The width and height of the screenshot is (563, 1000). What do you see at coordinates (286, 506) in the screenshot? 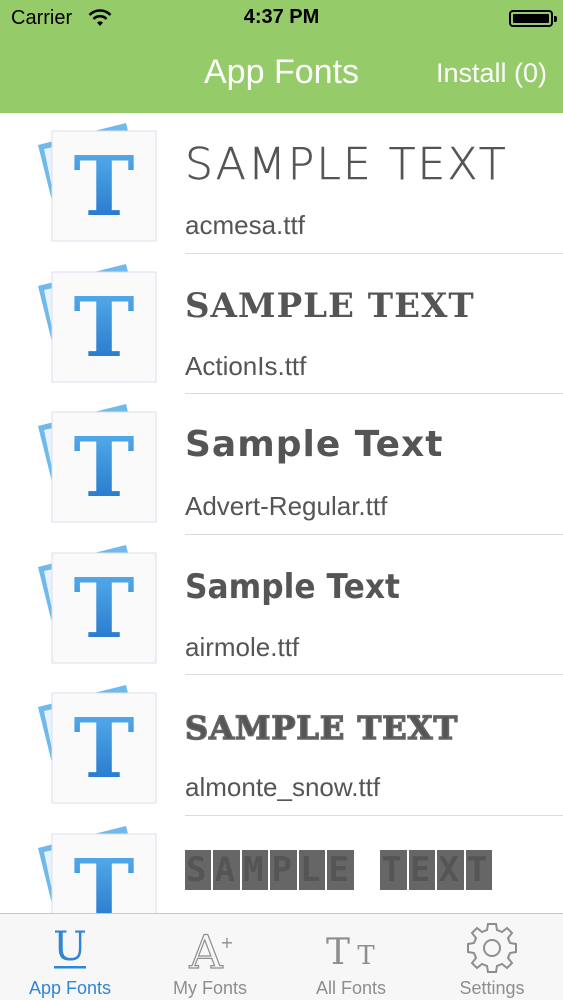
I see `font-filename: Advert-Regular.ttf` at bounding box center [286, 506].